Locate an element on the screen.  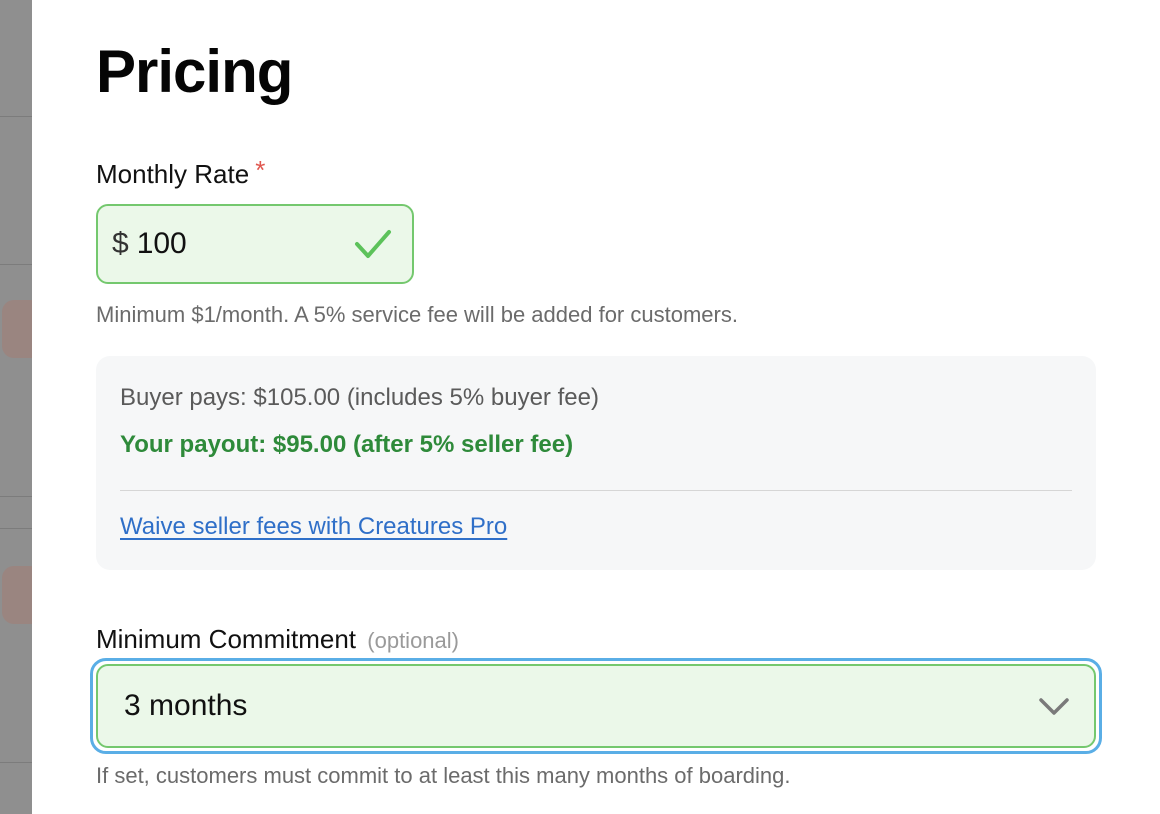
modal-backdrop is located at coordinates (16, 407).